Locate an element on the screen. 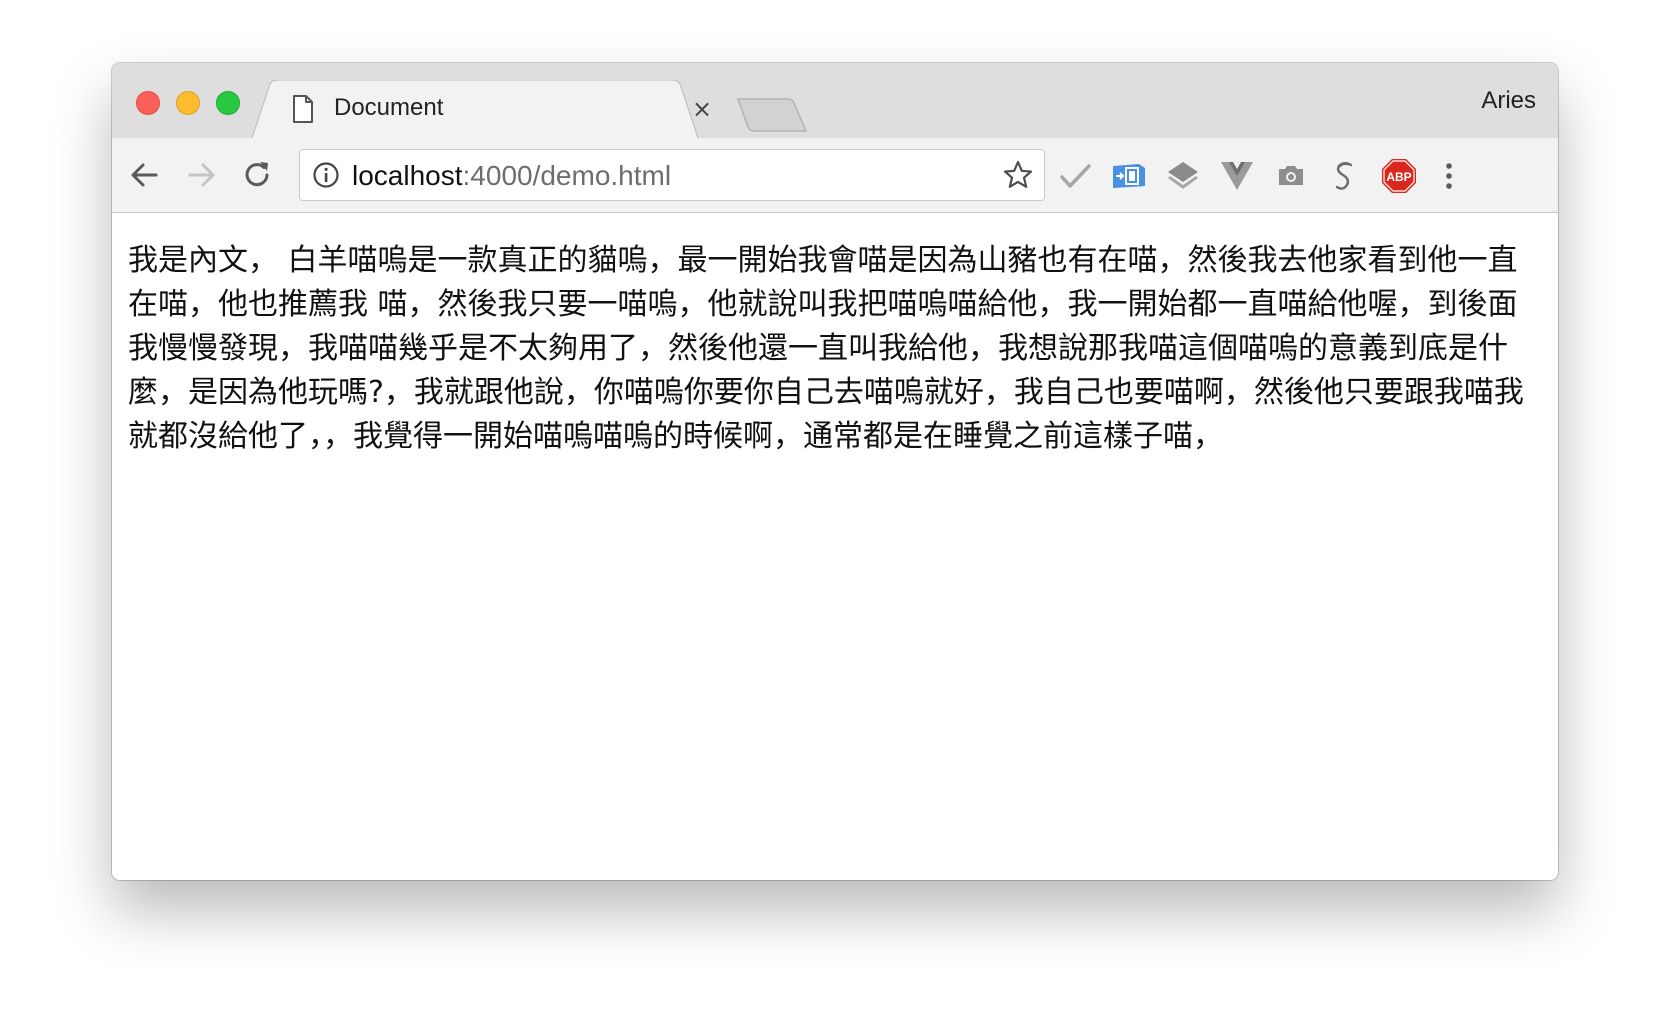 The height and width of the screenshot is (1036, 1664). check-extension-icon is located at coordinates (1075, 176).